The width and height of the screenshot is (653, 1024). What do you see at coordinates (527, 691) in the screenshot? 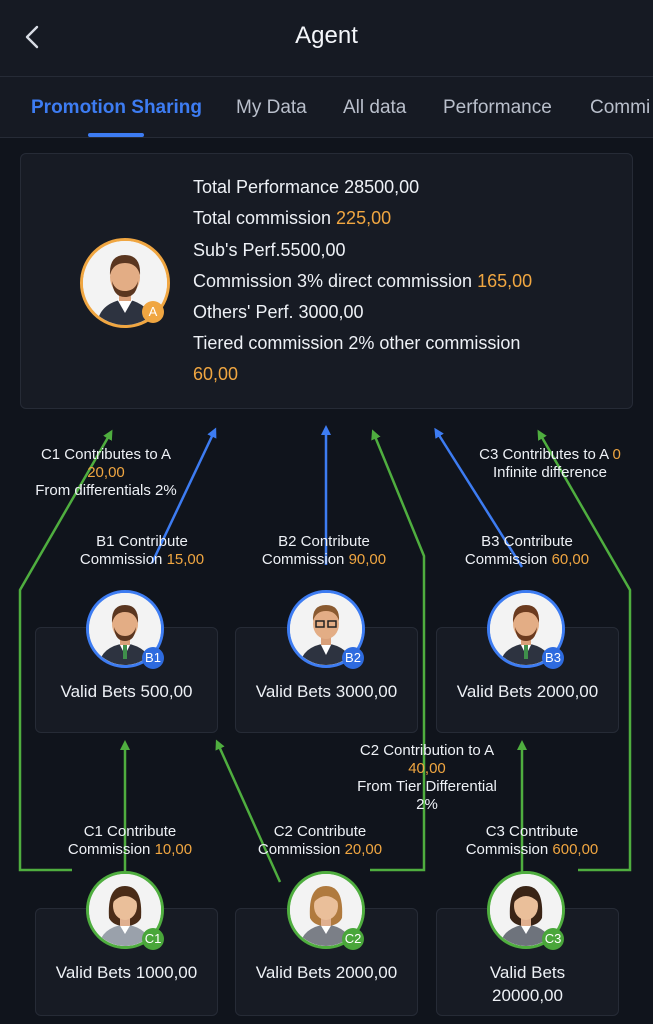
I see `b3-valid-bets: Valid Bets 2000,00` at bounding box center [527, 691].